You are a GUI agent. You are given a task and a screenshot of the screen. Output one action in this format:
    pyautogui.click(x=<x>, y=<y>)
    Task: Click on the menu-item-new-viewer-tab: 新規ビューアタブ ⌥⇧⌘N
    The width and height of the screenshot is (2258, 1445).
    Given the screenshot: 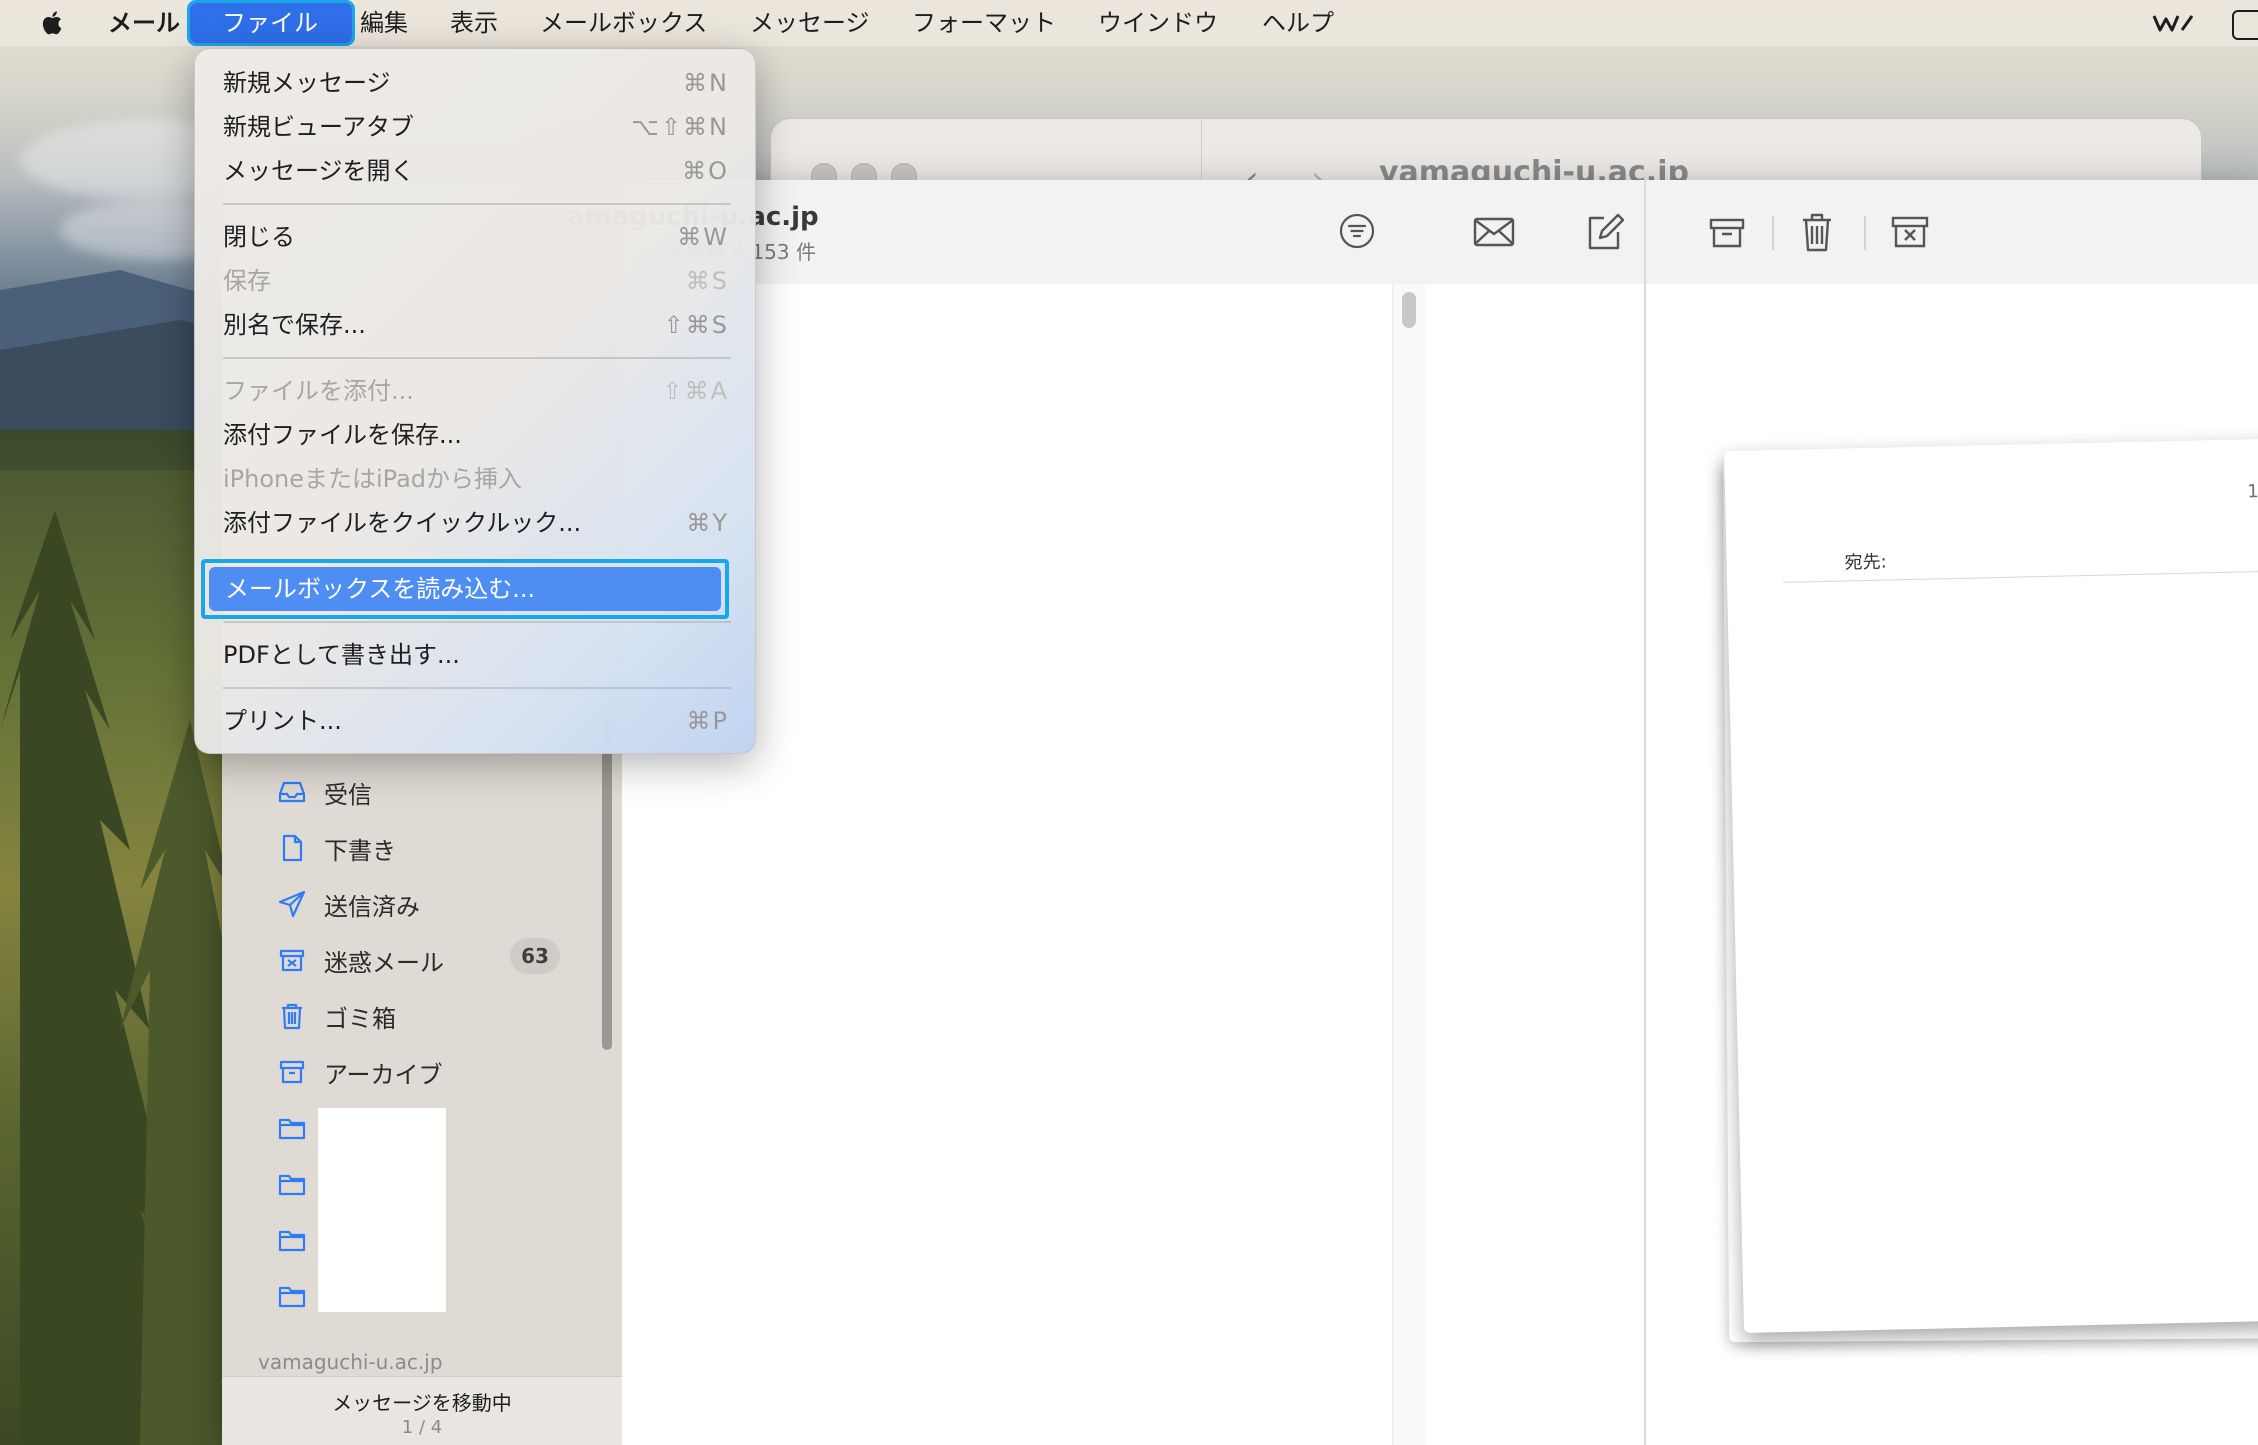 What is the action you would take?
    pyautogui.click(x=476, y=127)
    